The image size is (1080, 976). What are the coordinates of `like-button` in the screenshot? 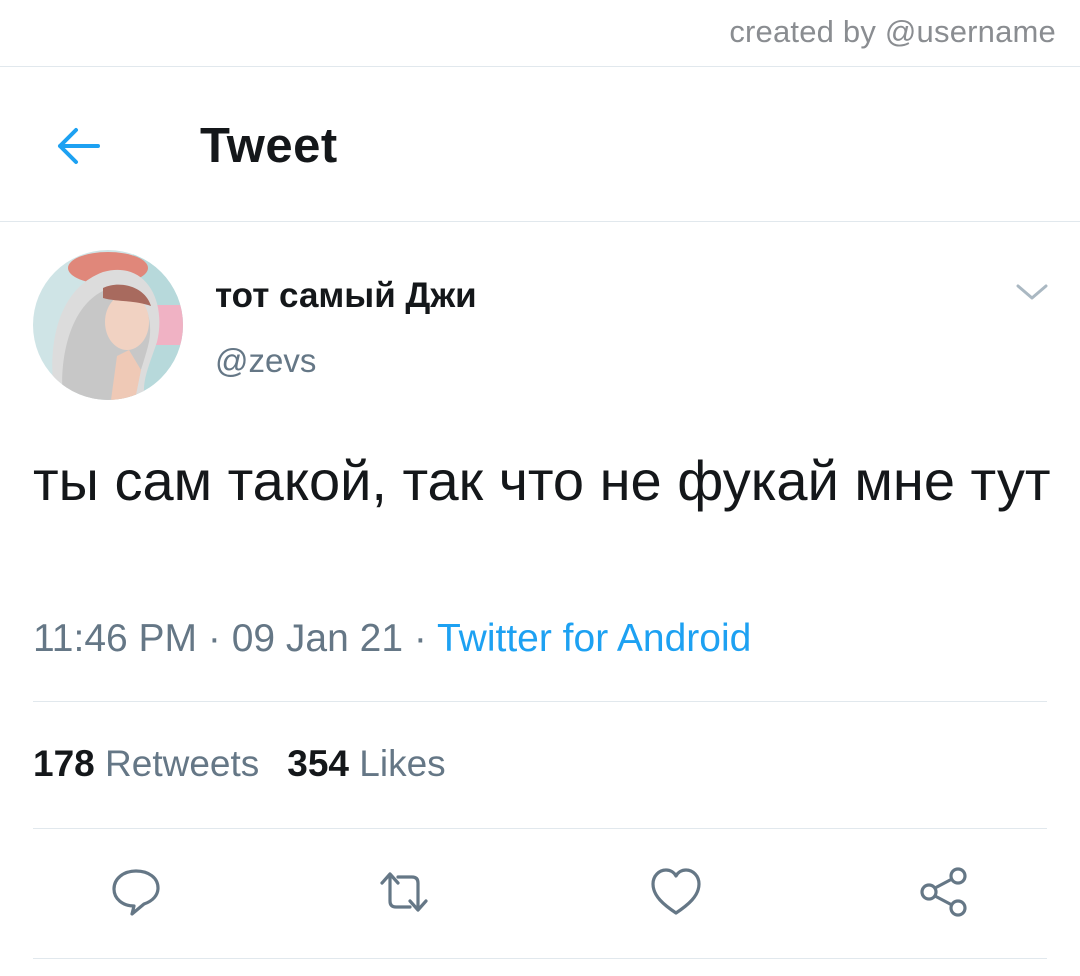 It's located at (676, 892).